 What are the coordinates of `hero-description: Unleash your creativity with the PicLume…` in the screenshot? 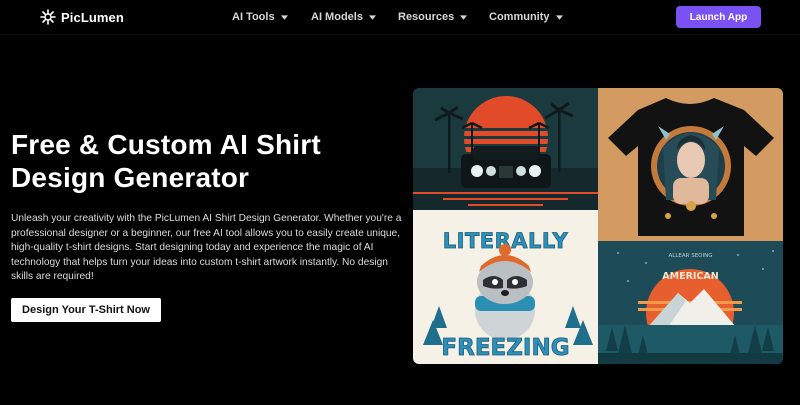 It's located at (206, 248).